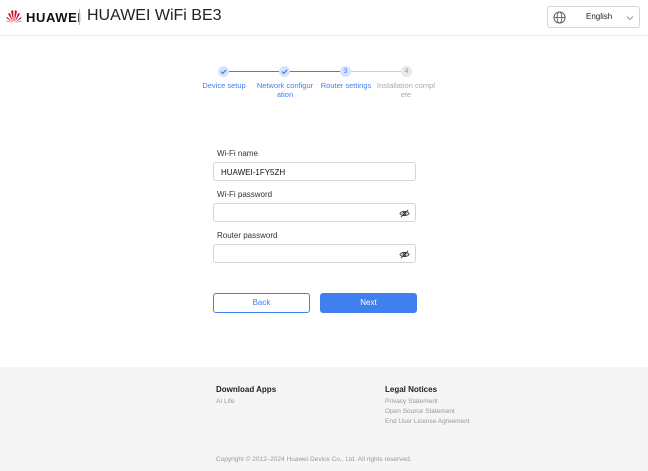  Describe the element at coordinates (599, 16) in the screenshot. I see `language-label: English` at that location.